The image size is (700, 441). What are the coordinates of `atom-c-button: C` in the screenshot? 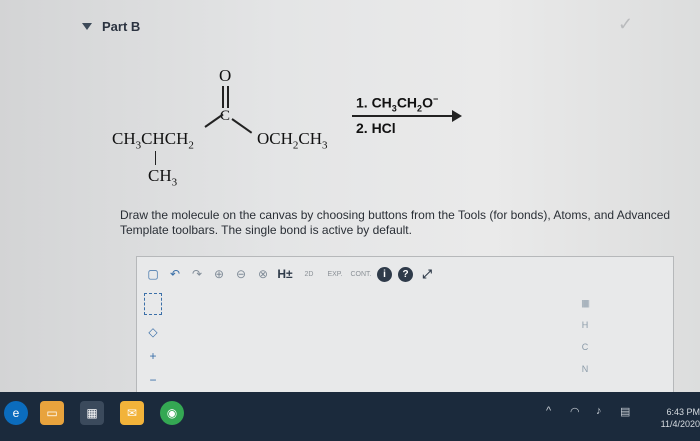 It's located at (585, 347).